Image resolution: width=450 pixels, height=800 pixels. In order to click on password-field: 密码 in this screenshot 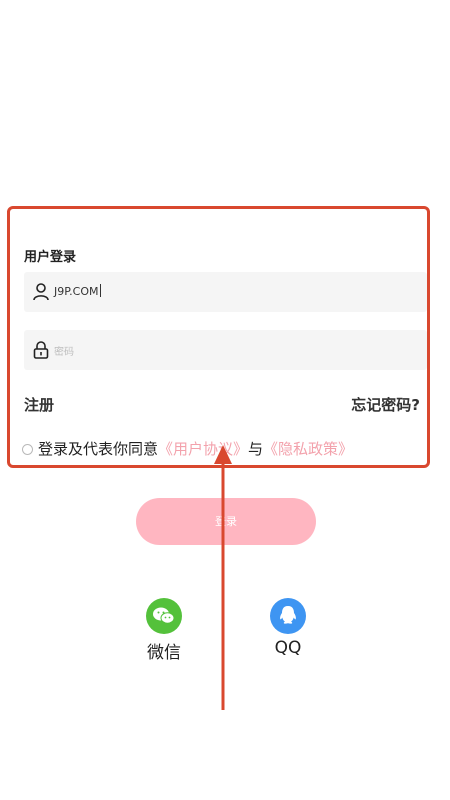, I will do `click(225, 350)`.